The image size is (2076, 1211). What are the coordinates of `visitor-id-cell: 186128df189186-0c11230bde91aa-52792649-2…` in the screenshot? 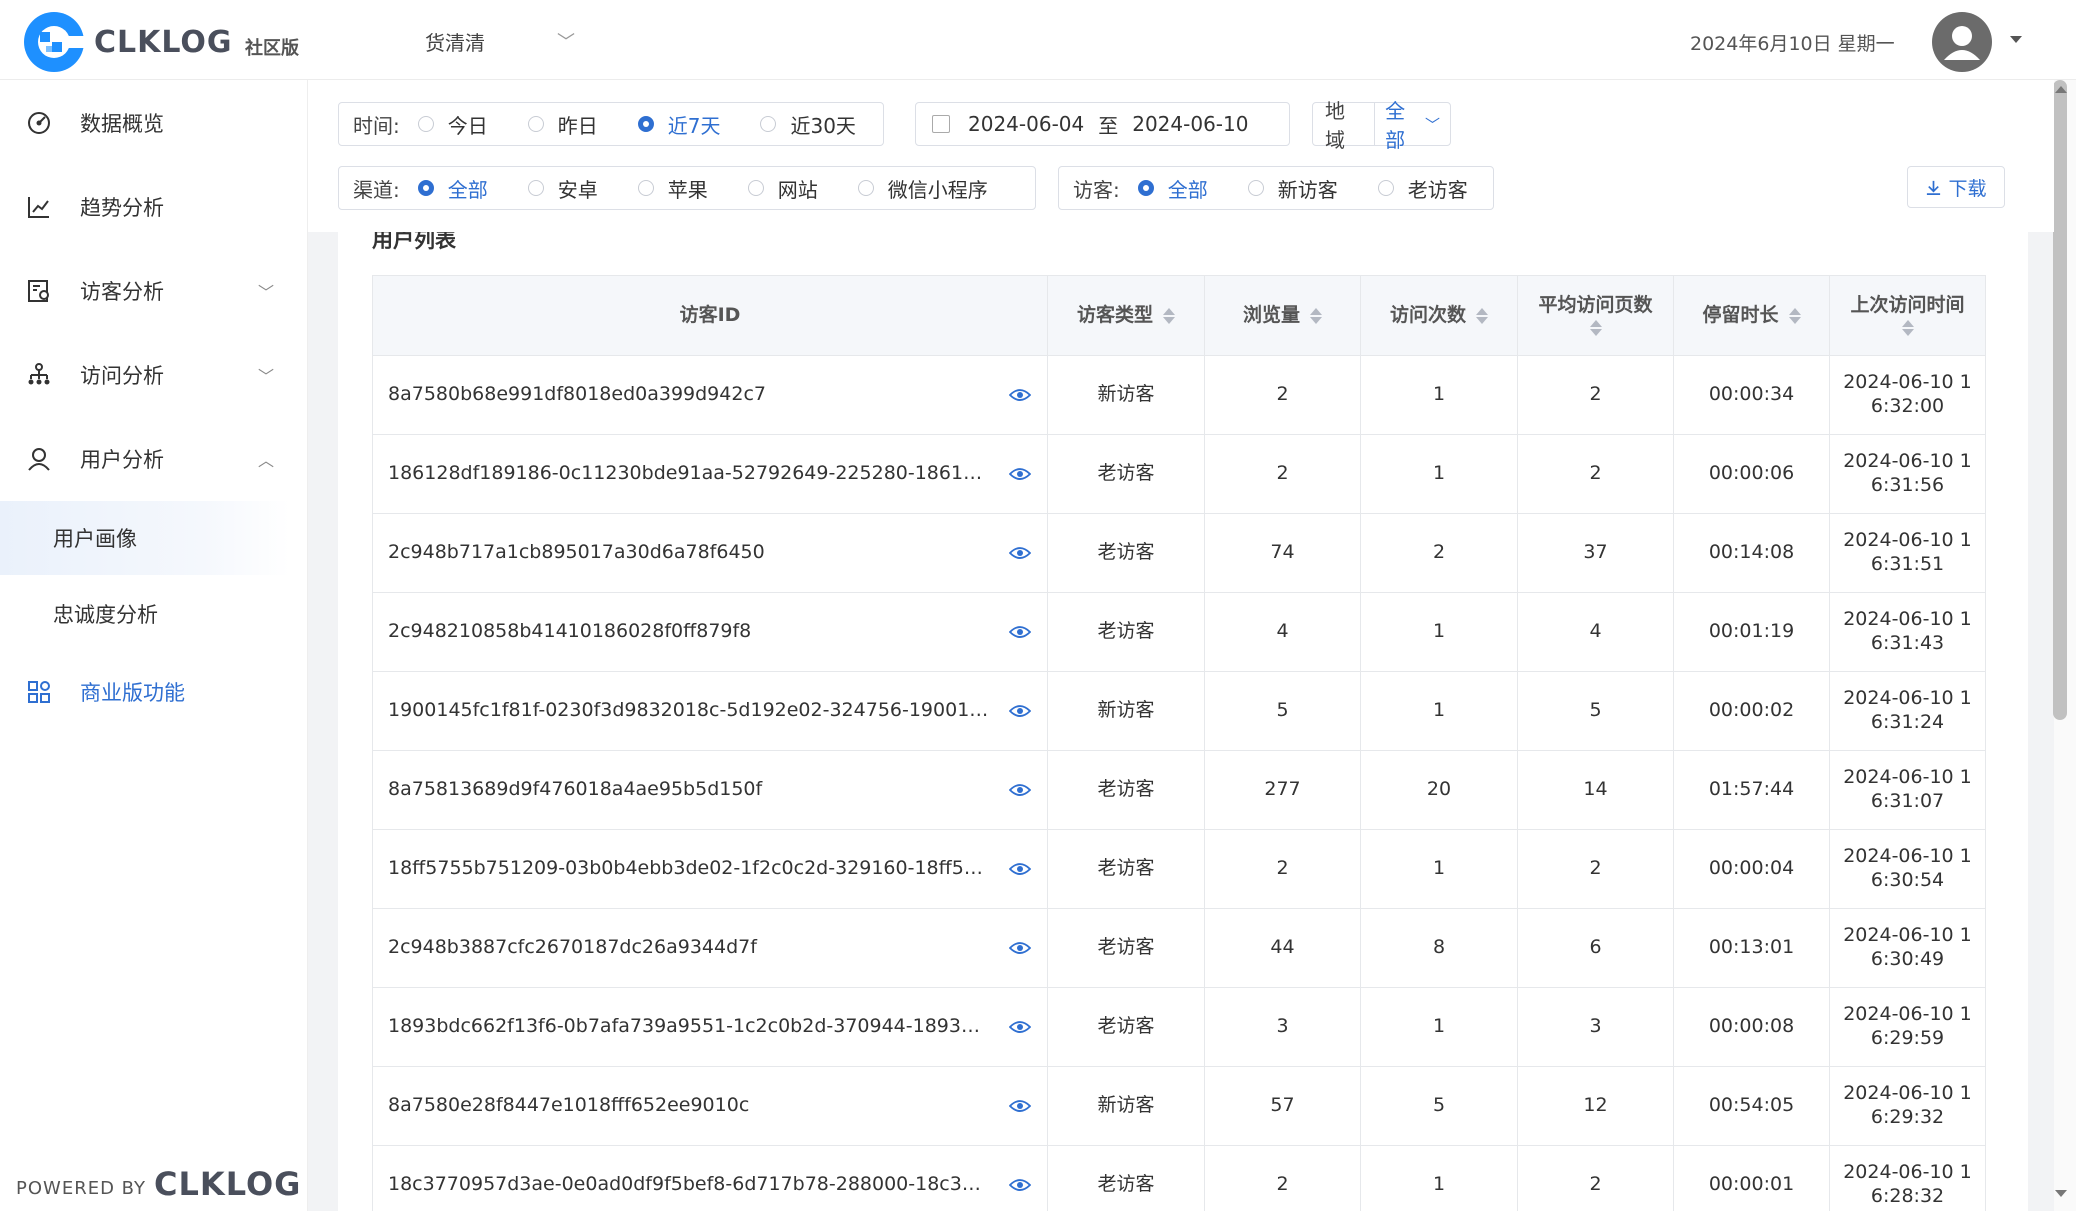 It's located at (710, 474).